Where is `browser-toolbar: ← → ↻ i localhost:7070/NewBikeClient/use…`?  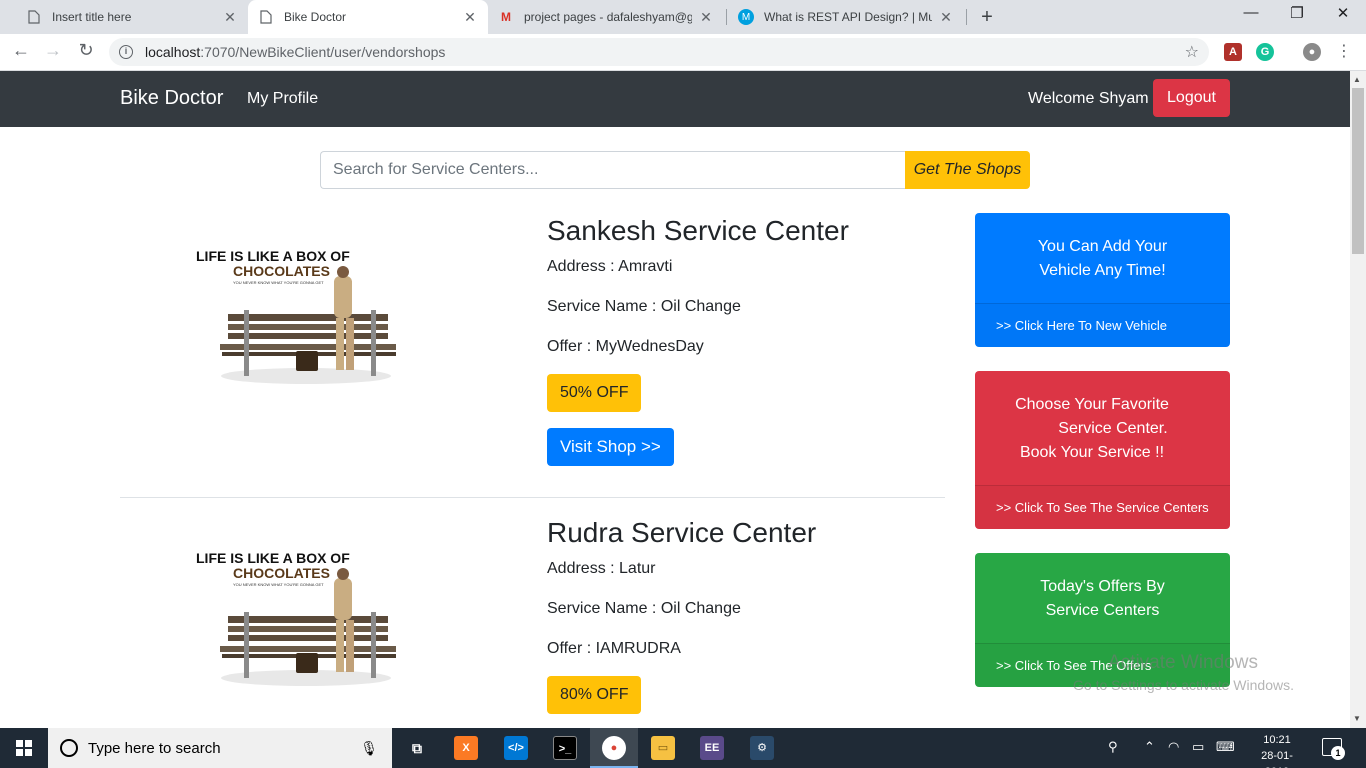 browser-toolbar: ← → ↻ i localhost:7070/NewBikeClient/use… is located at coordinates (683, 52).